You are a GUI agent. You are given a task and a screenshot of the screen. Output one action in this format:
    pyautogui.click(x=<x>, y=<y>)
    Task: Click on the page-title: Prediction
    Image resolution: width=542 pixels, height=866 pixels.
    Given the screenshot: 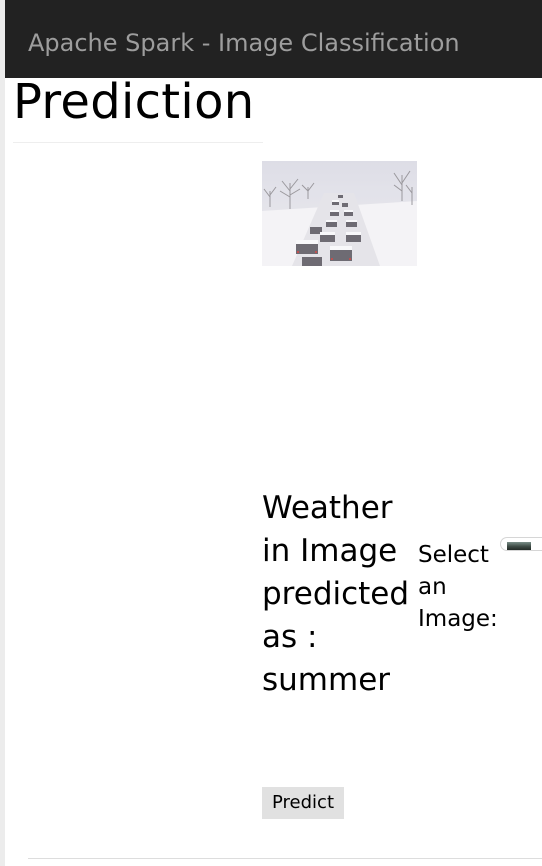 What is the action you would take?
    pyautogui.click(x=134, y=102)
    